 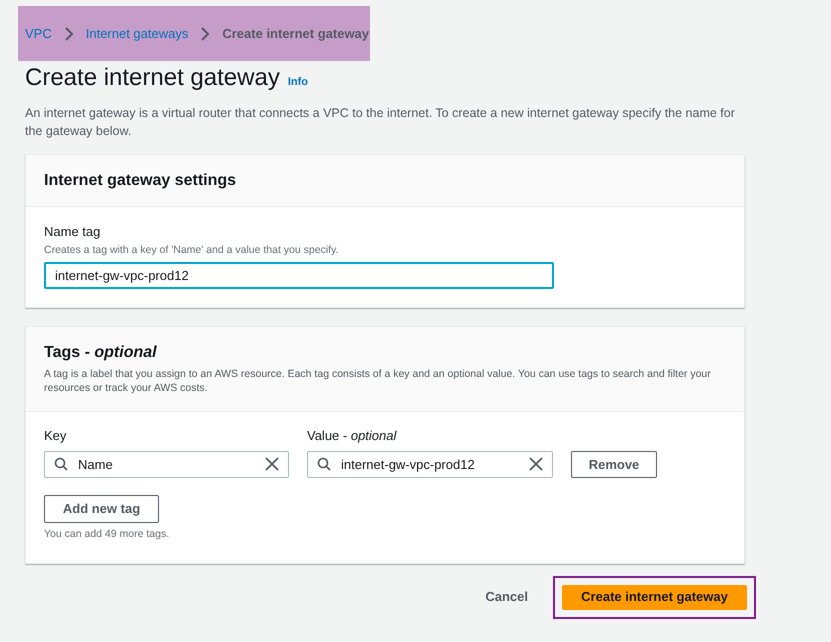 What do you see at coordinates (107, 534) in the screenshot?
I see `tag-limit-note: You can add 49 more tags.` at bounding box center [107, 534].